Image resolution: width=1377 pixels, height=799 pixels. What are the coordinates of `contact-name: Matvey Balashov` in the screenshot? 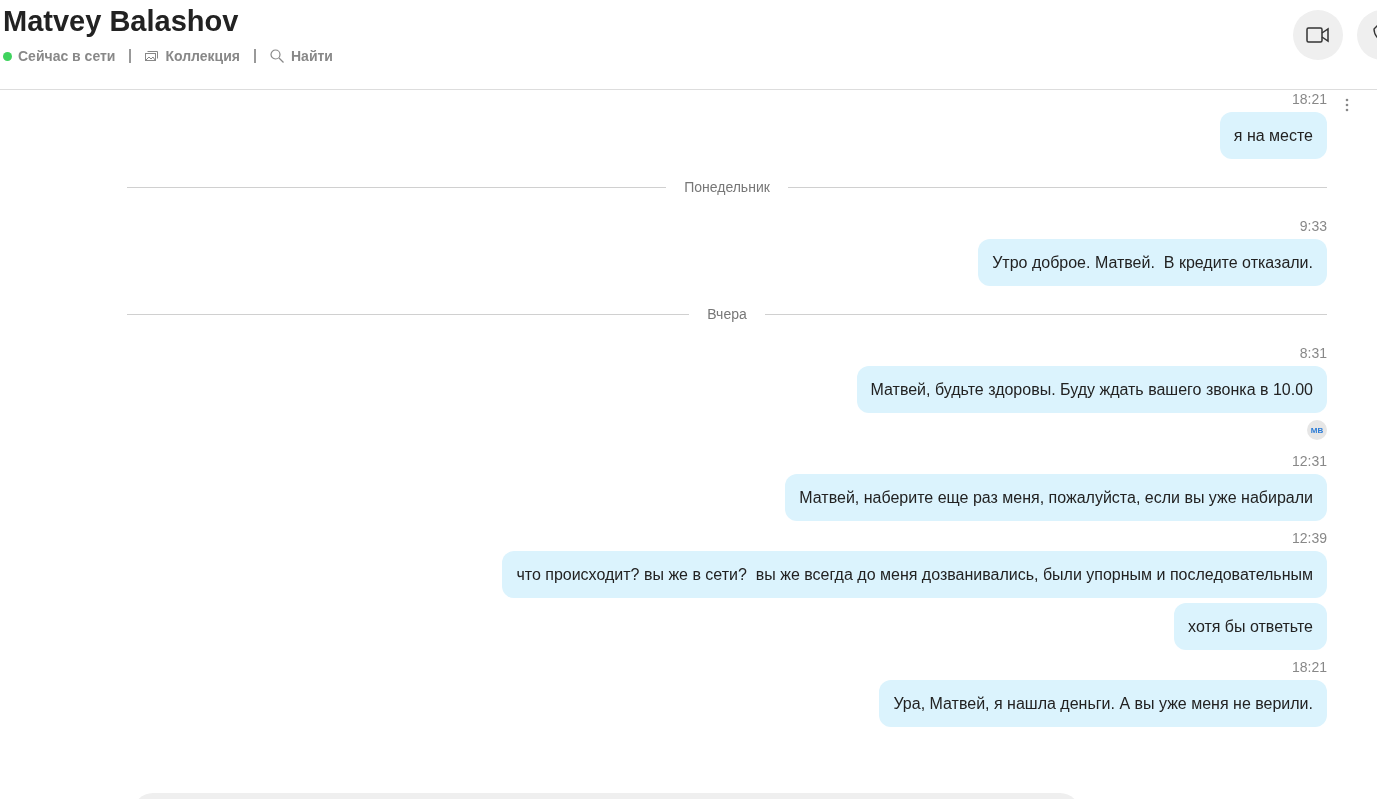 It's located at (121, 21).